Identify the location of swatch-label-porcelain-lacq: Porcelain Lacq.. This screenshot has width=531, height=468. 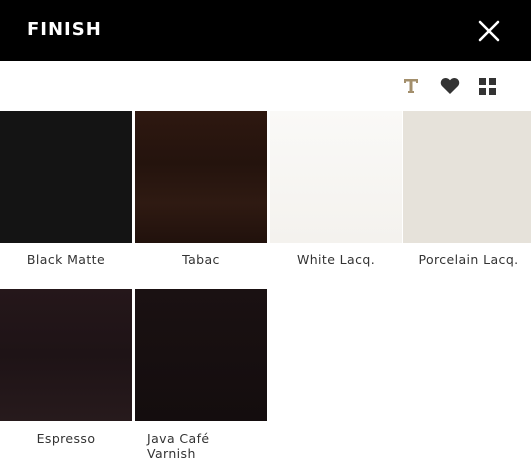
(468, 259).